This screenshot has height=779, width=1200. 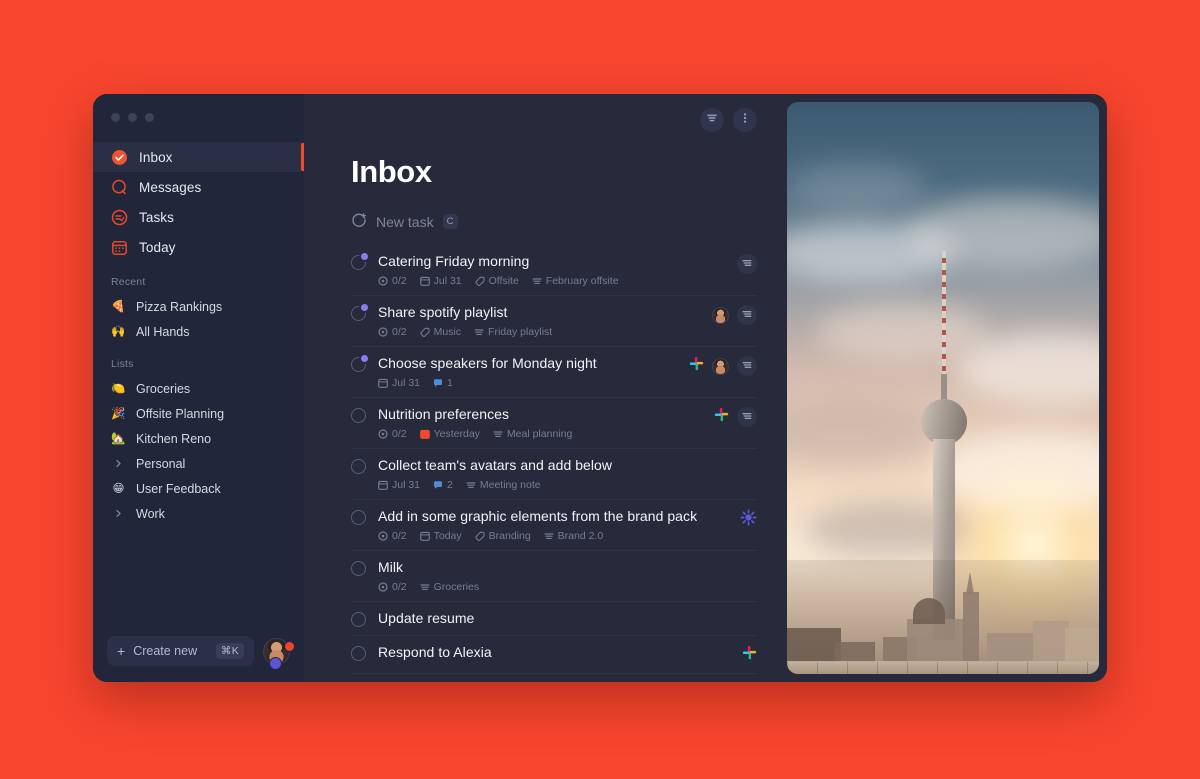 What do you see at coordinates (454, 261) in the screenshot?
I see `task-title: Catering Friday morning` at bounding box center [454, 261].